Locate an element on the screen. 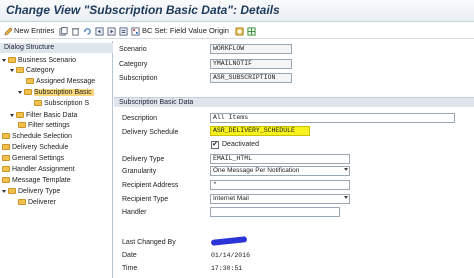  tree-item-message-template: Message Template is located at coordinates (36, 180).